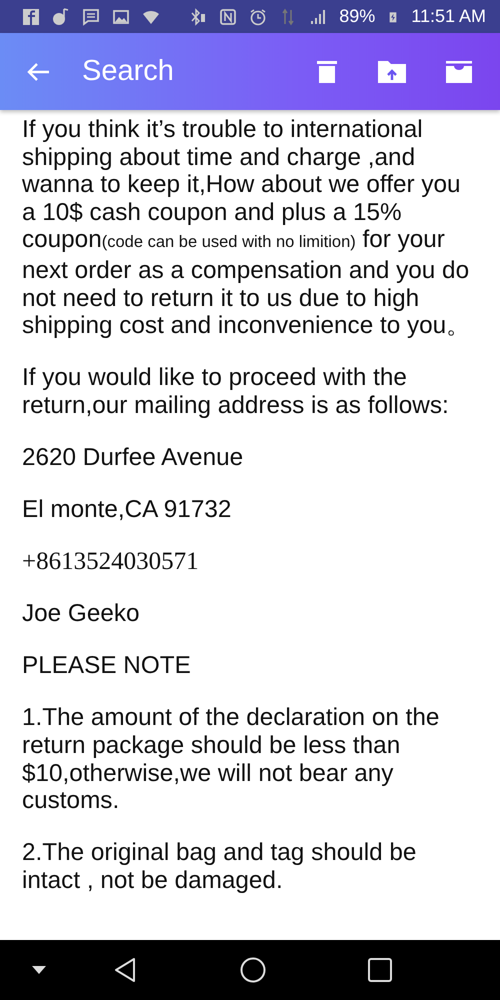 This screenshot has width=500, height=1000. I want to click on folder-upload-icon, so click(392, 71).